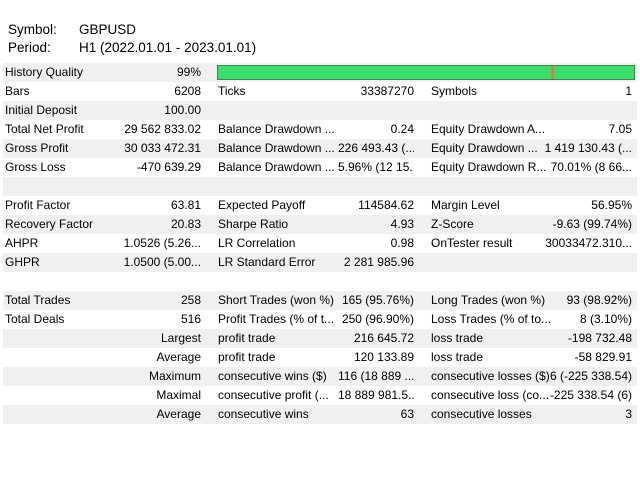 The width and height of the screenshot is (640, 480). Describe the element at coordinates (272, 376) in the screenshot. I see `label-col2: consecutive wins ($)` at that location.